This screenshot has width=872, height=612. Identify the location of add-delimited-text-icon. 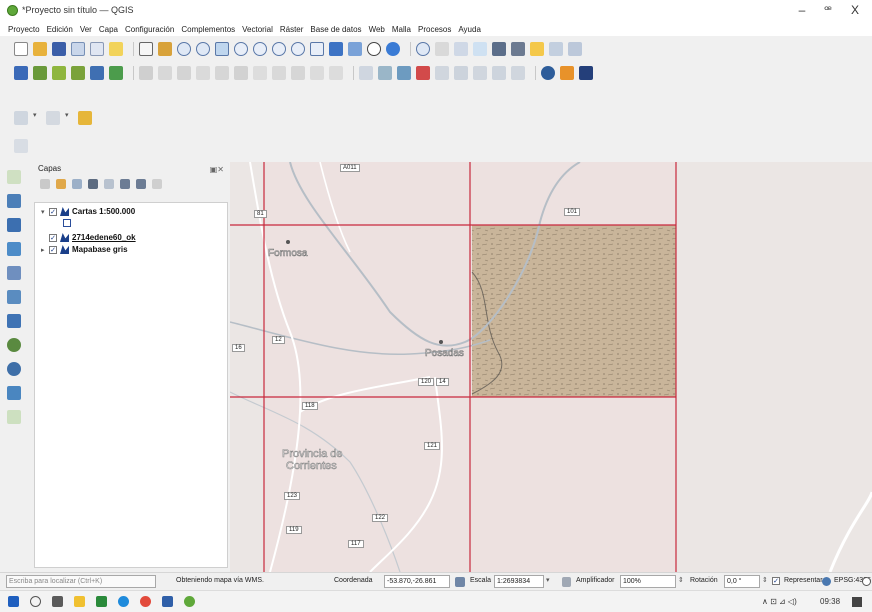
(14, 249).